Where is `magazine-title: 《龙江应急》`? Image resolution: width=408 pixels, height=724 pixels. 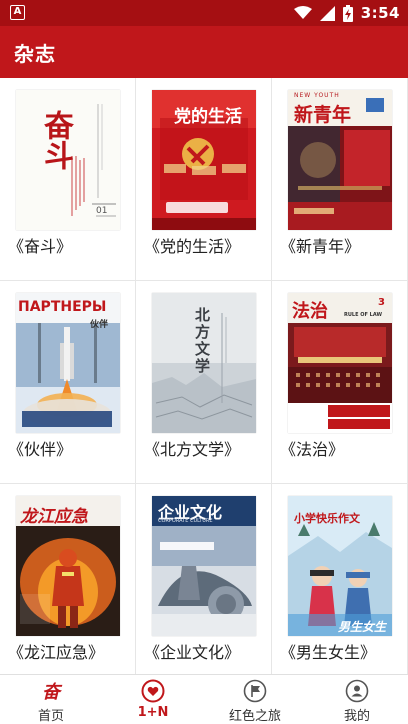 magazine-title: 《龙江应急》 is located at coordinates (56, 652).